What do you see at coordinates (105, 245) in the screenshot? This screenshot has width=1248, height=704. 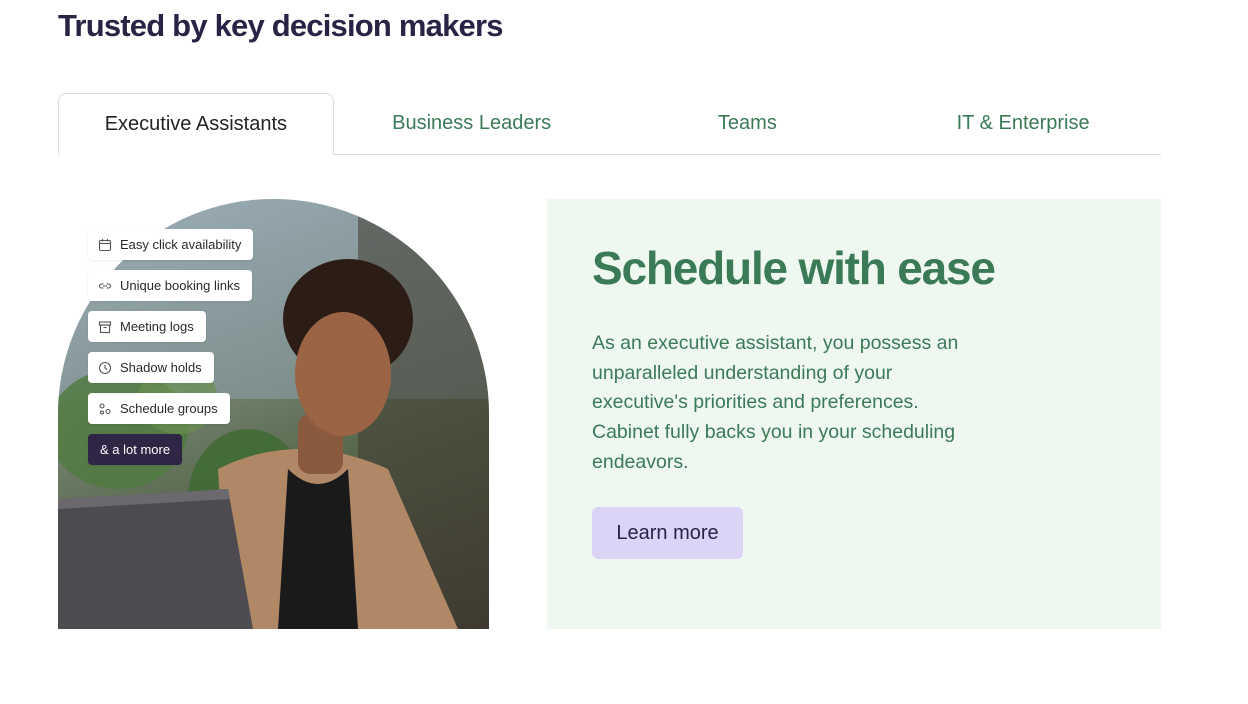 I see `calendar-icon` at bounding box center [105, 245].